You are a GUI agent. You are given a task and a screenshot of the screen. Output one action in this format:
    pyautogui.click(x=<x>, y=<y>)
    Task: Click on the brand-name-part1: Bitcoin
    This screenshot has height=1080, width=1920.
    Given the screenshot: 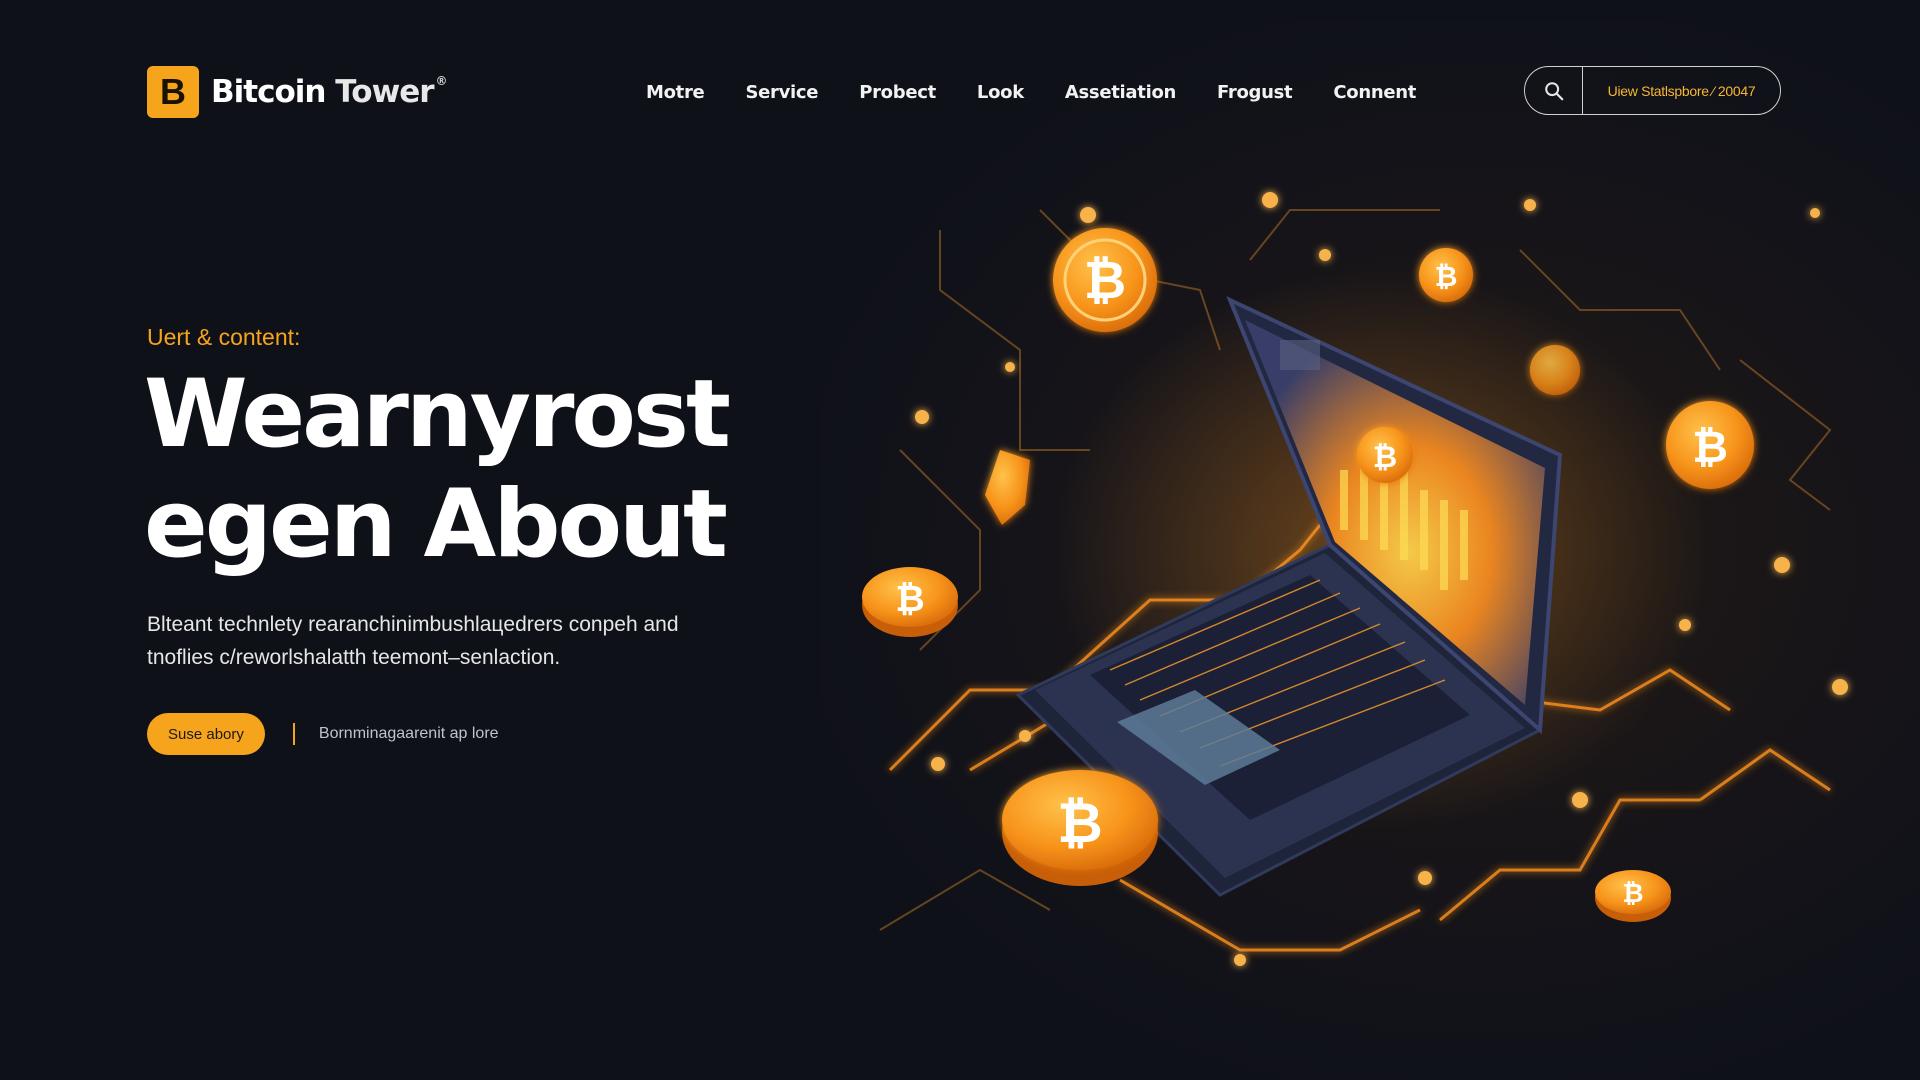 What is the action you would take?
    pyautogui.click(x=268, y=92)
    